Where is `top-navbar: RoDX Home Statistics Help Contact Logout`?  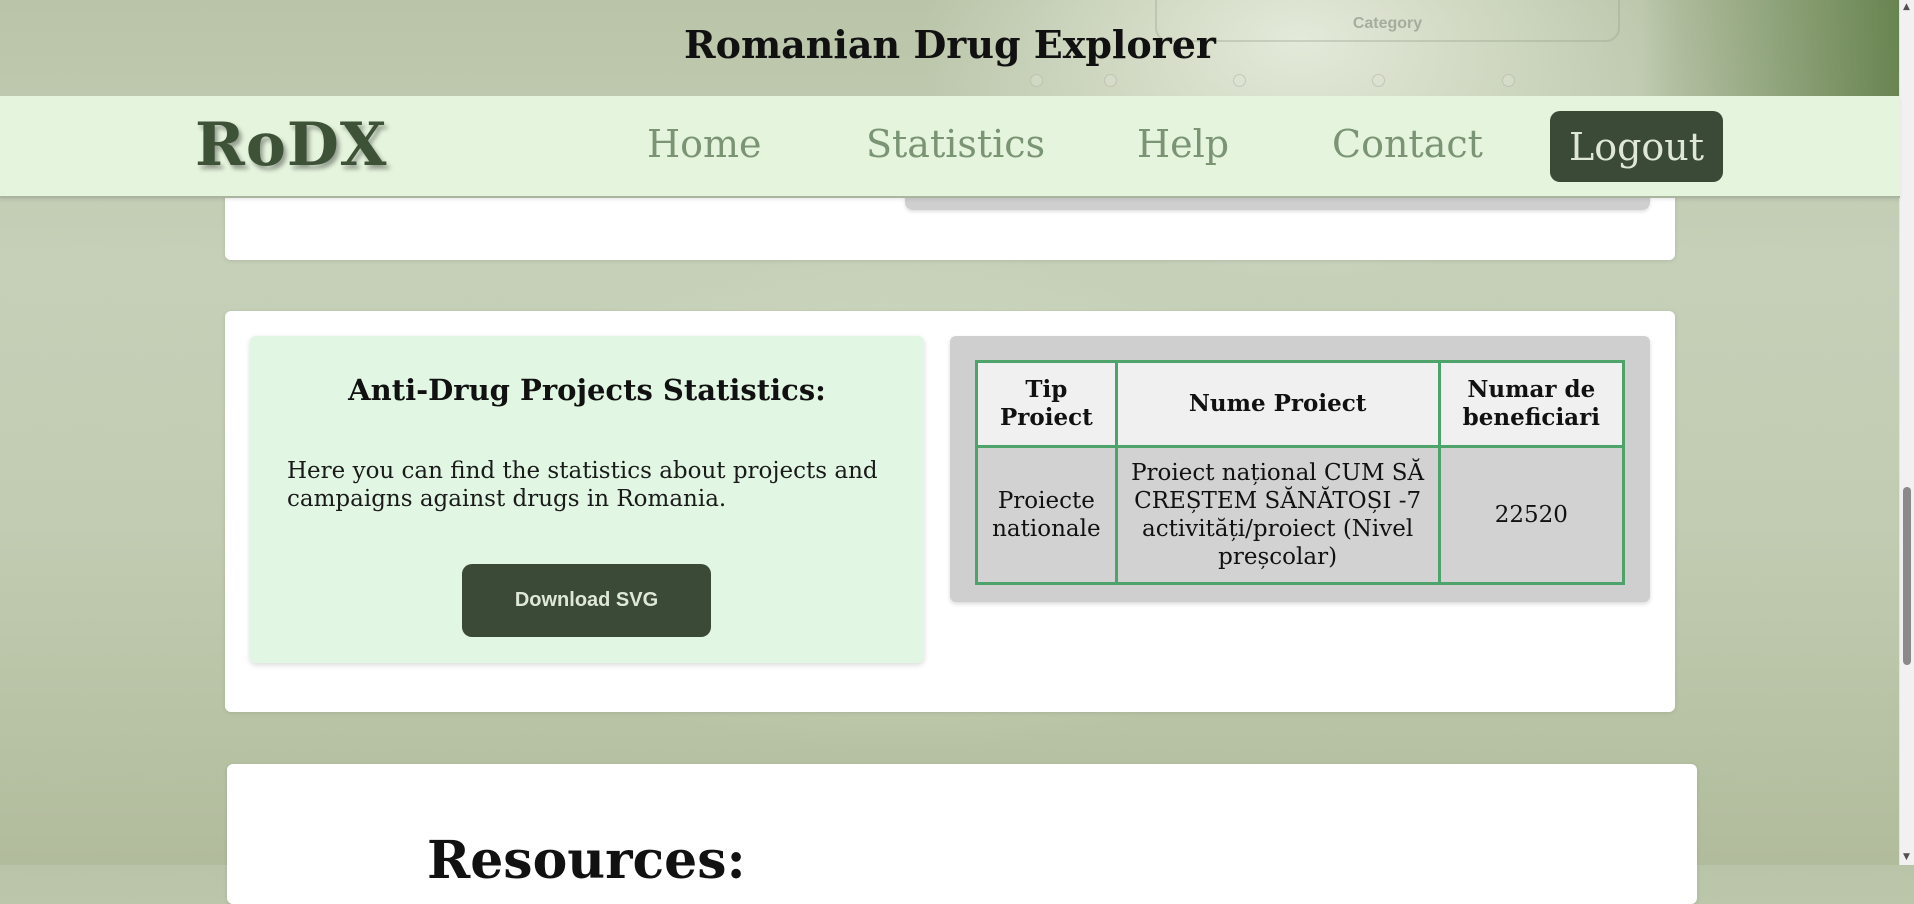
top-navbar: RoDX Home Statistics Help Contact Logout is located at coordinates (950, 147).